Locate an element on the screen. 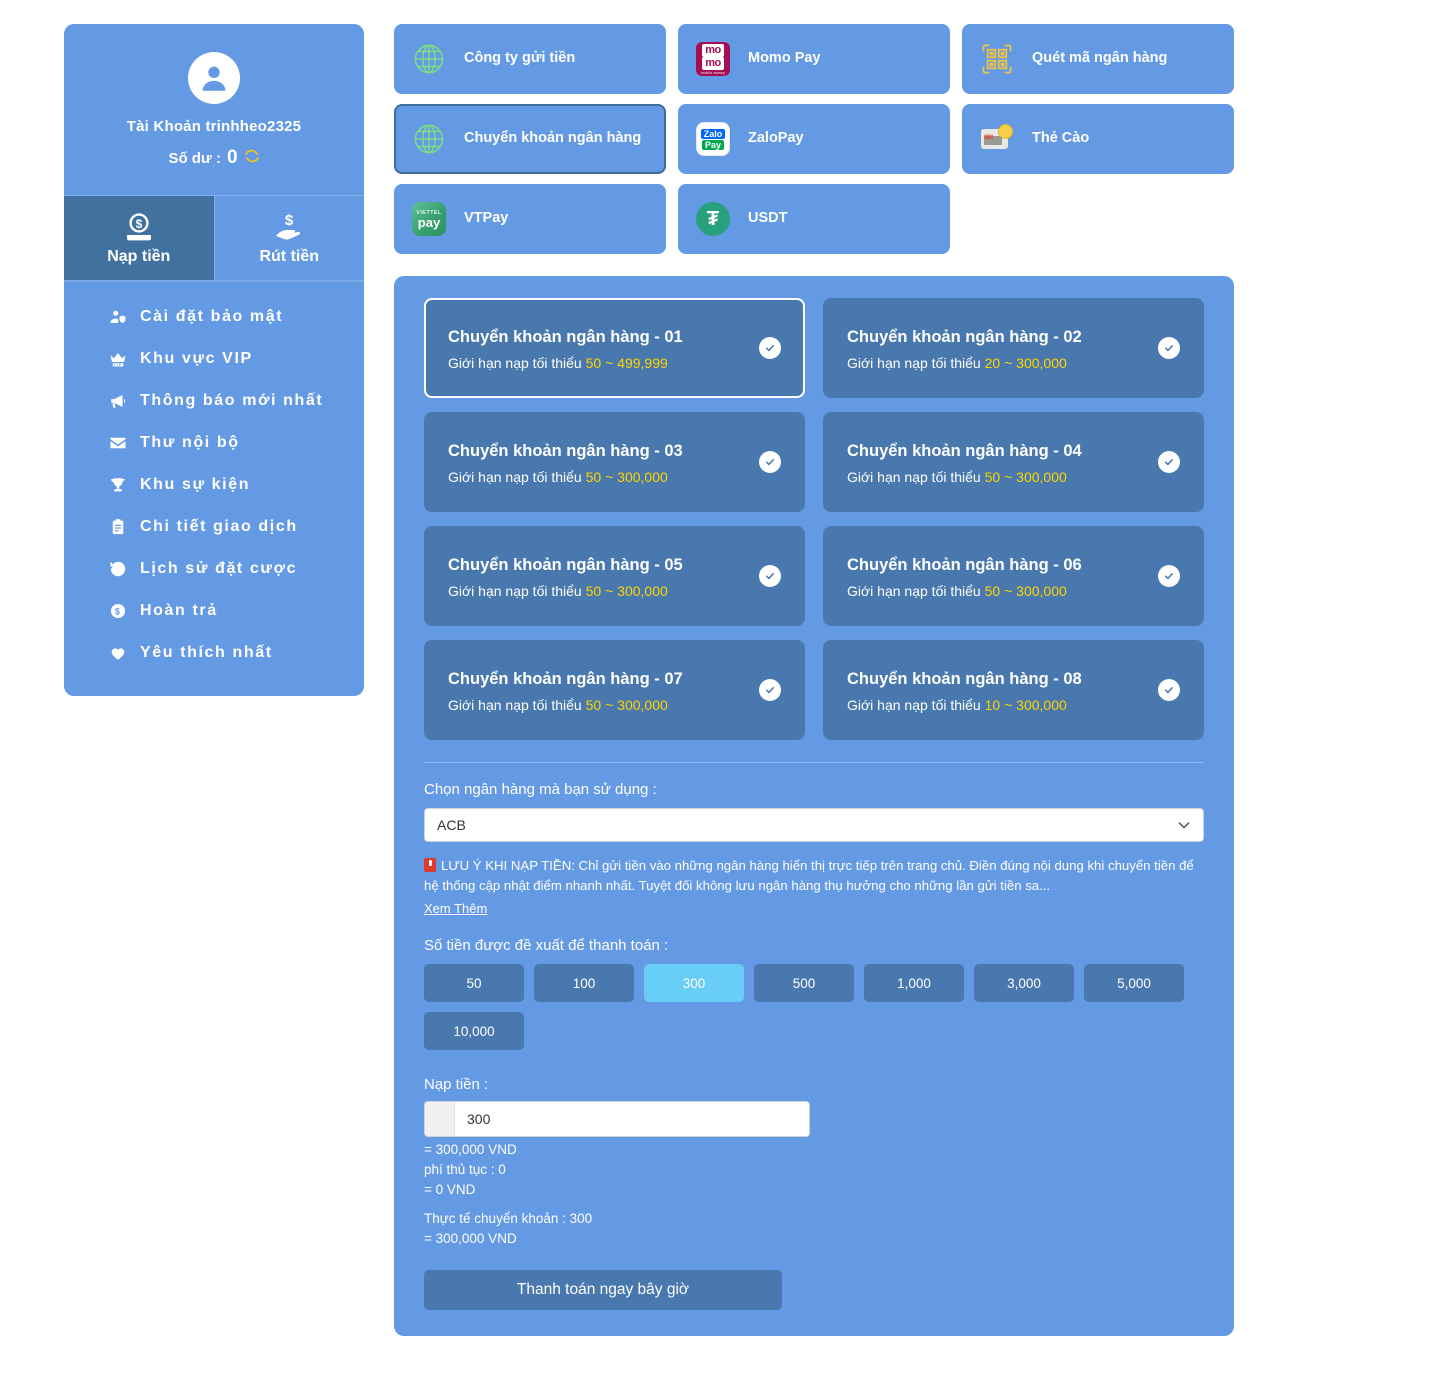  sidebar-item-chi-tiet-giao-dich: Chi tiết giao dịch is located at coordinates (214, 527).